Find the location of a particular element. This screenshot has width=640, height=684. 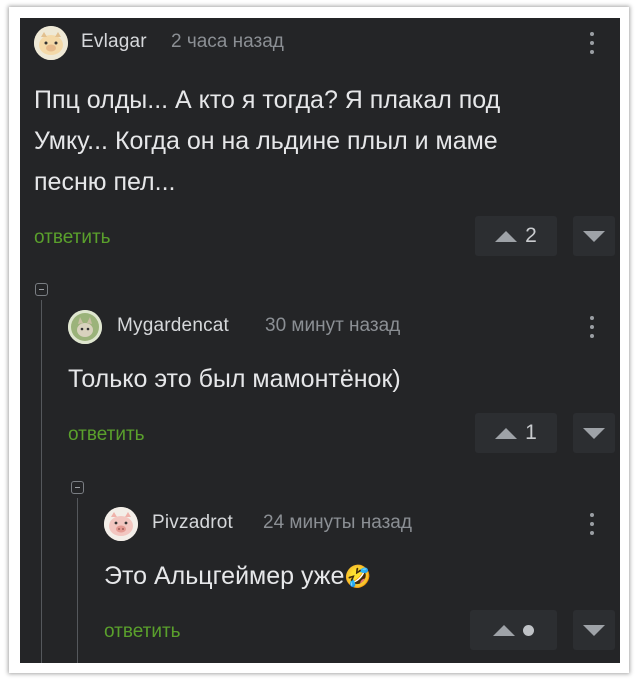

comment-text: Это Альцгеймер уже🤣 is located at coordinates (238, 576).